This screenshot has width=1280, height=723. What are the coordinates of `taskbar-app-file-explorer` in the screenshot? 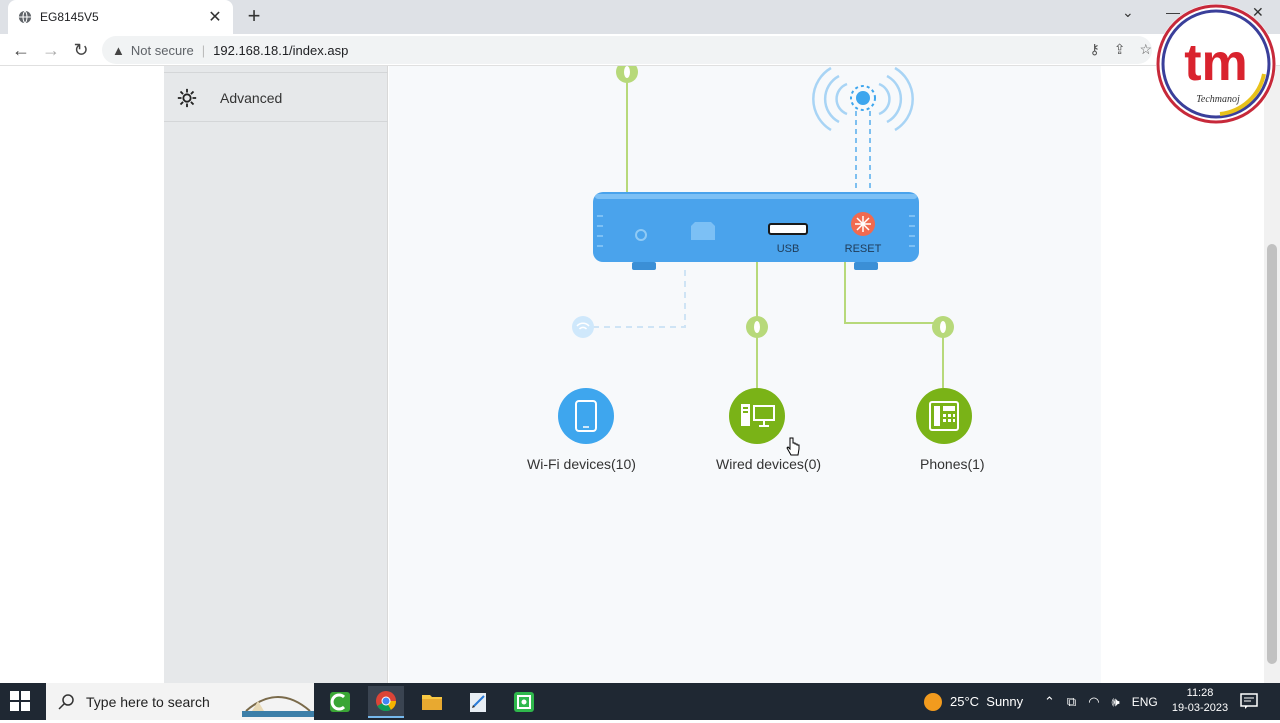 It's located at (432, 702).